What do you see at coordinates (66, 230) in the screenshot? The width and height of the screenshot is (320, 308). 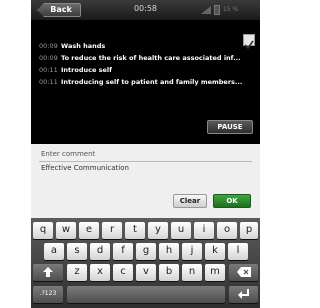 I see `key-w: w` at bounding box center [66, 230].